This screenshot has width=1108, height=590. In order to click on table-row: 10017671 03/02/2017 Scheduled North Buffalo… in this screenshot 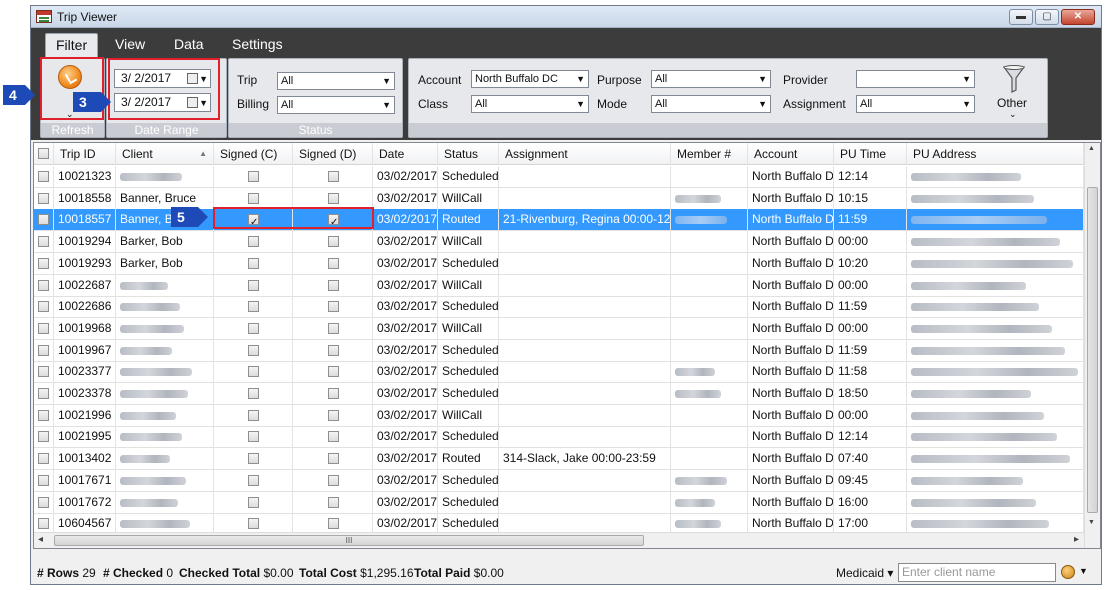, I will do `click(559, 480)`.